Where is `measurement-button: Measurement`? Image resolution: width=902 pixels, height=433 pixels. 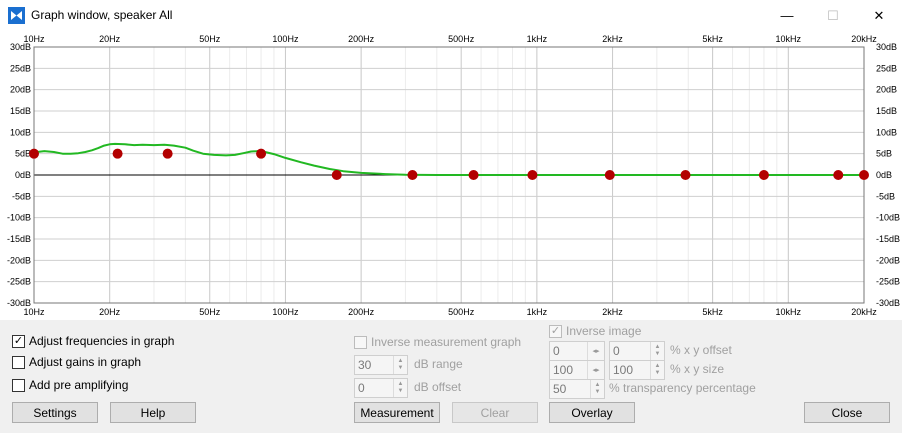 measurement-button: Measurement is located at coordinates (397, 412).